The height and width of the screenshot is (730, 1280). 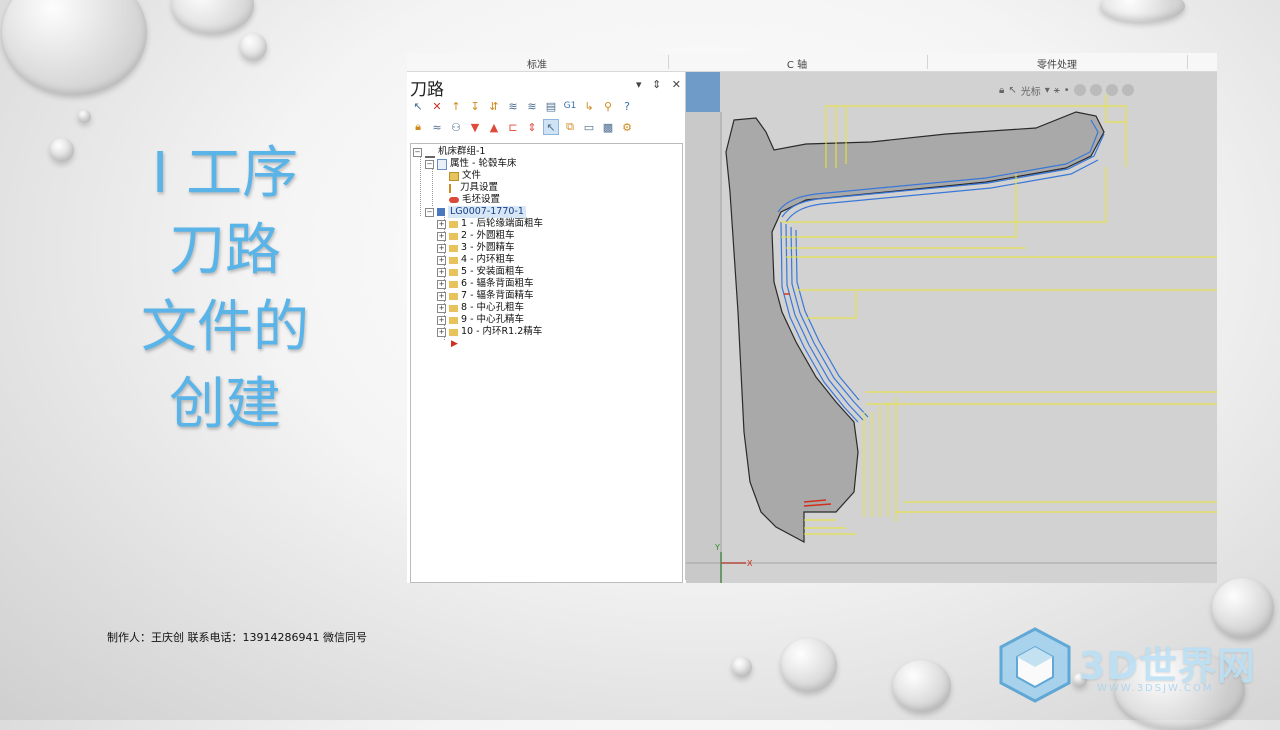 I want to click on x-axis-label: X, so click(x=750, y=563).